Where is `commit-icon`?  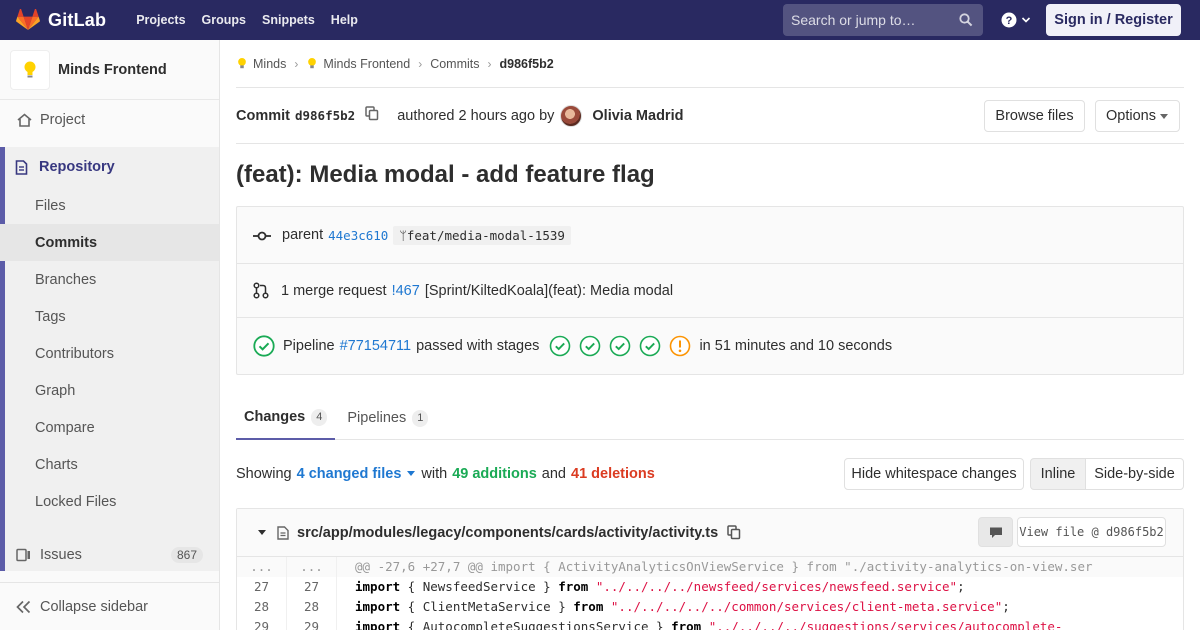
commit-icon is located at coordinates (262, 236).